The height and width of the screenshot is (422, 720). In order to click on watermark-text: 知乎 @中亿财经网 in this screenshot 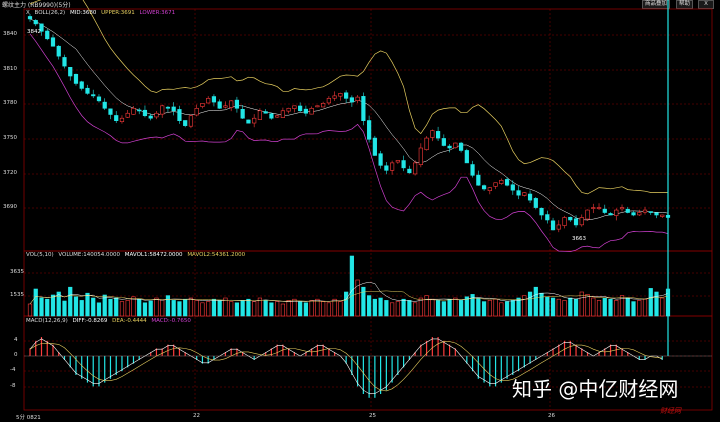, I will do `click(595, 389)`.